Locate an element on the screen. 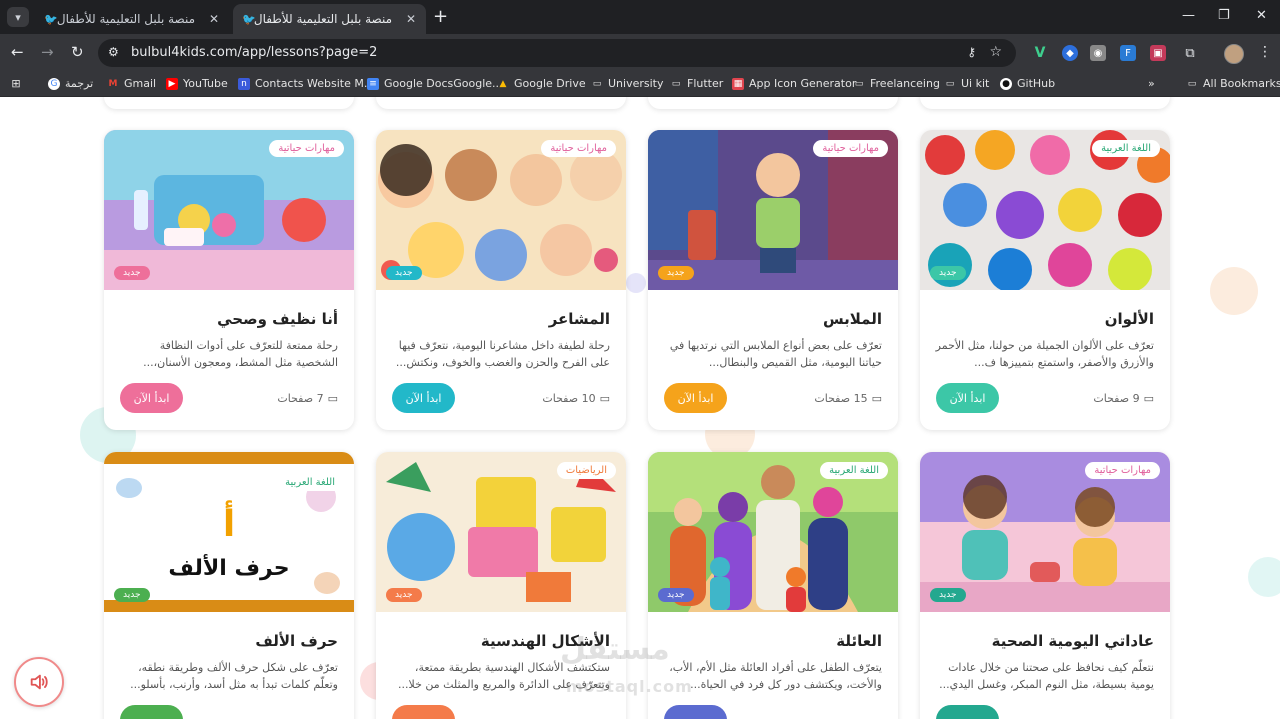  bookmark-app-icon-generator: ▦ App Icon Generator is located at coordinates (794, 83).